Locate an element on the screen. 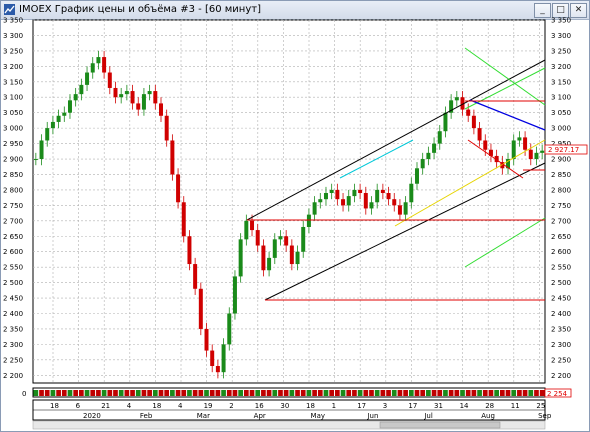  price-tick-label: 2 550 is located at coordinates (13, 268).